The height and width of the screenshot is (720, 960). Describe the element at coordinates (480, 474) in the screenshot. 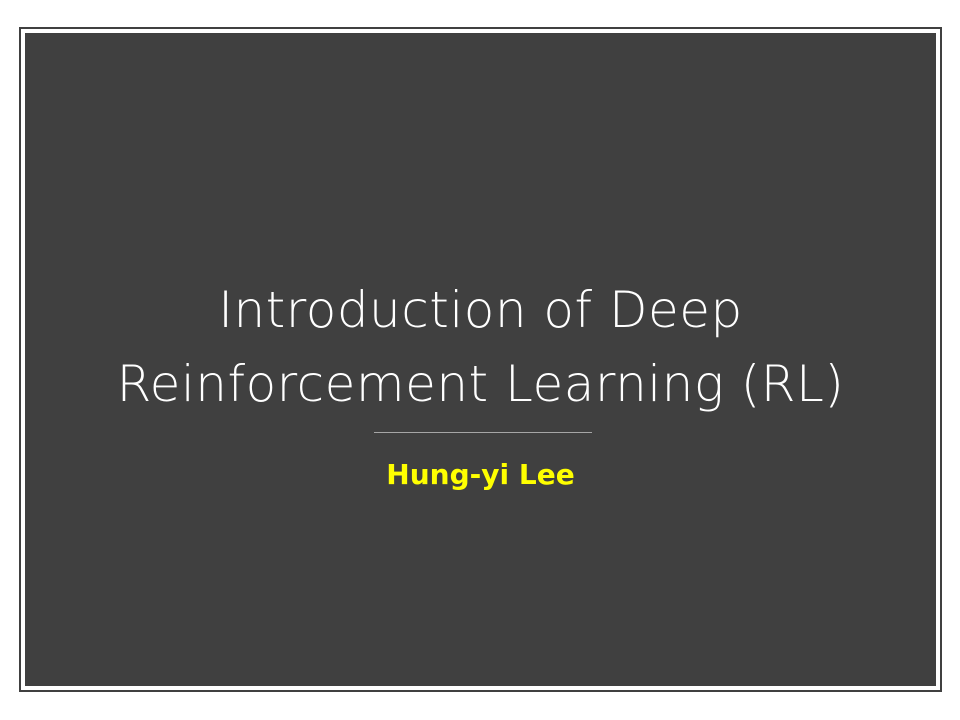

I see `slide-author: Hung-yi Lee` at that location.